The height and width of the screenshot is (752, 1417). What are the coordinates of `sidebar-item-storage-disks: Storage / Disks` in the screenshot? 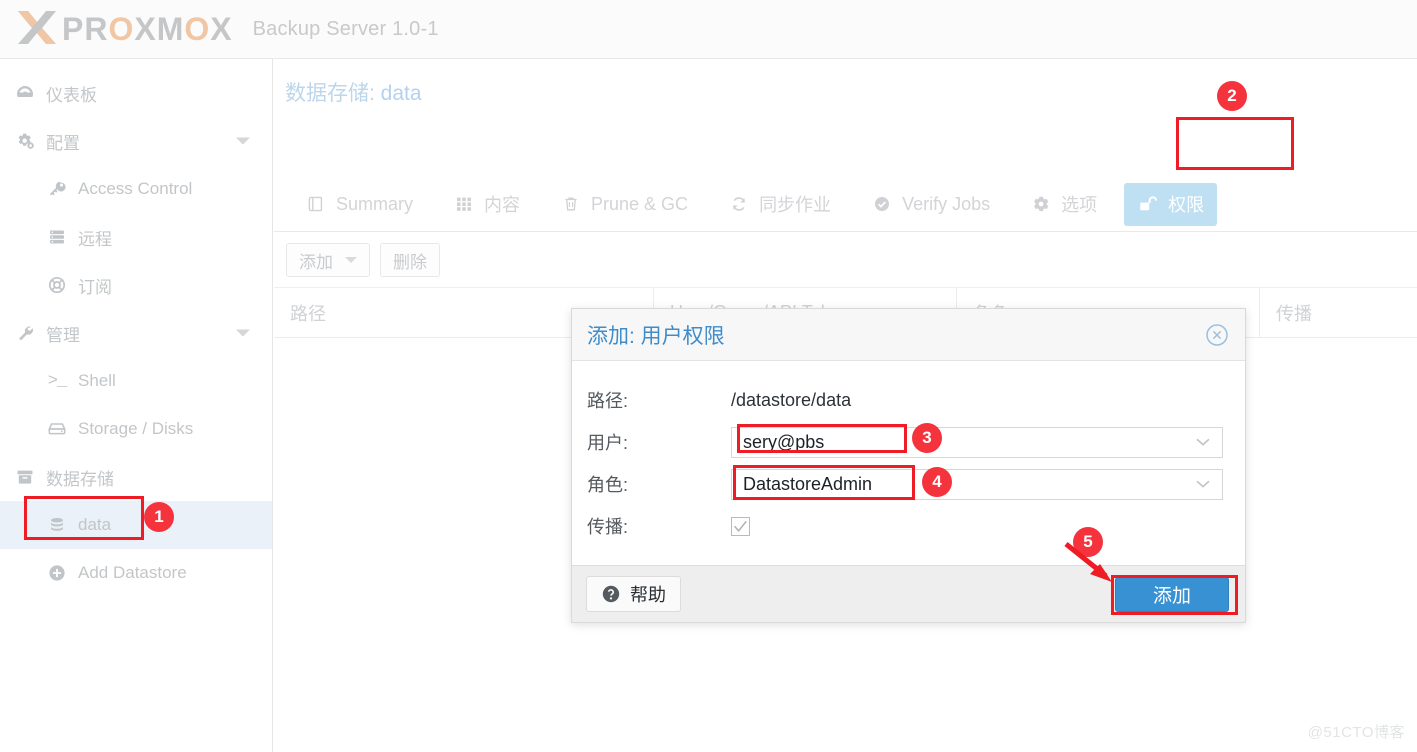 It's located at (136, 429).